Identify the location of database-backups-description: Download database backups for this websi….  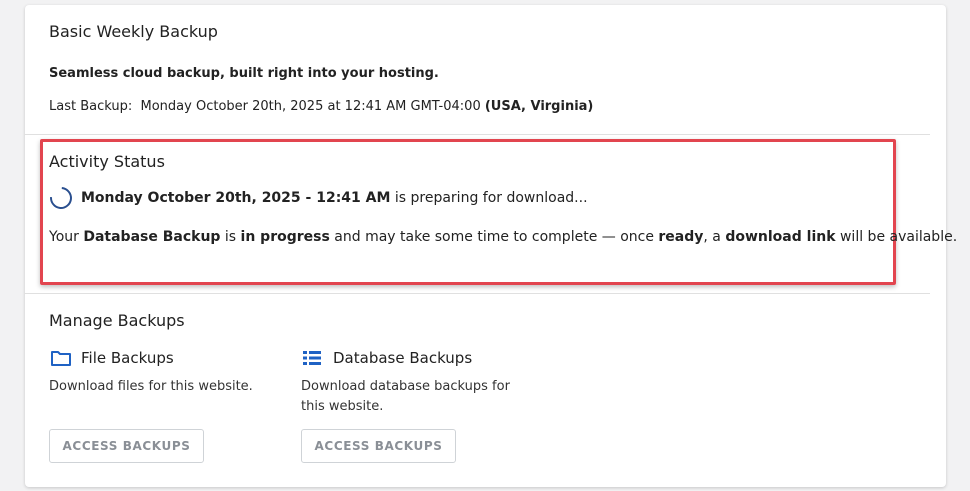
(405, 396).